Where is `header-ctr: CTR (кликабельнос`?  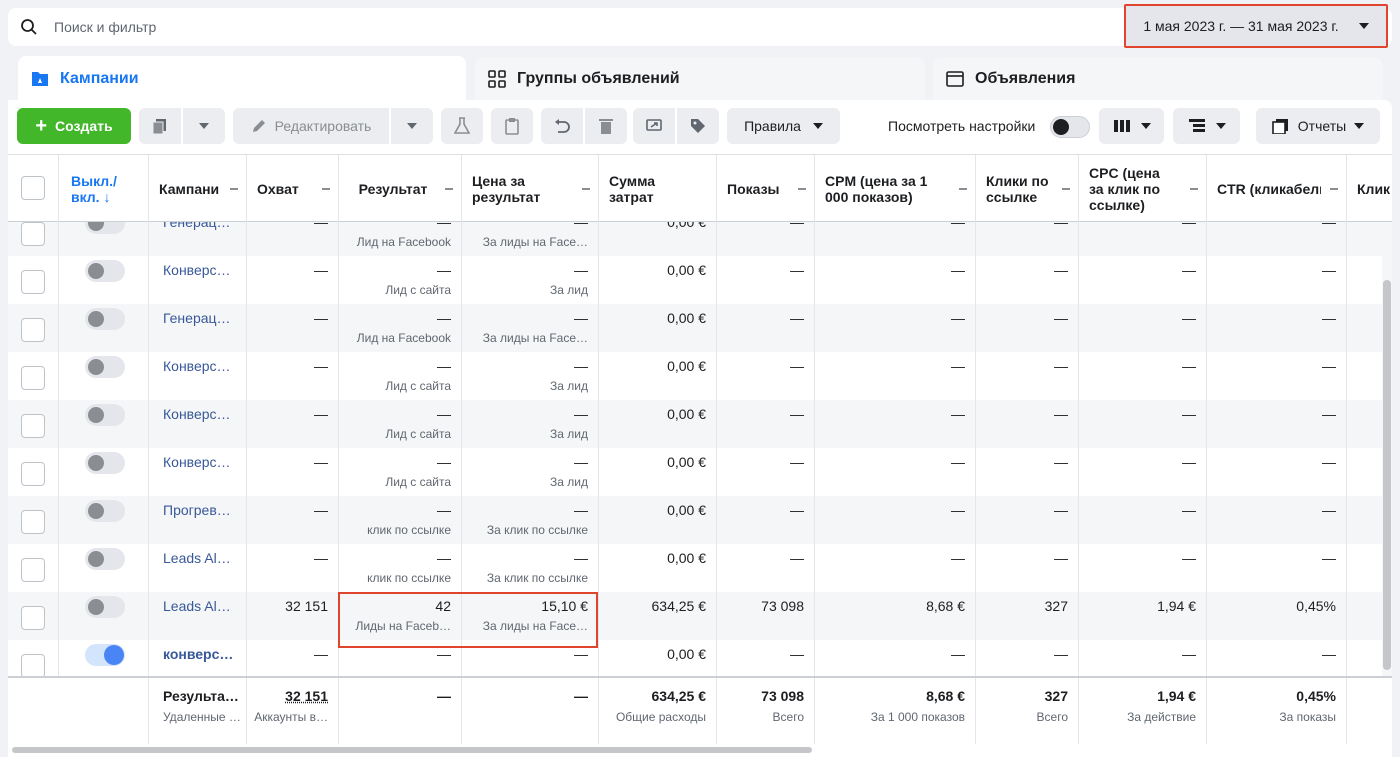
header-ctr: CTR (кликабельнос is located at coordinates (1276, 188).